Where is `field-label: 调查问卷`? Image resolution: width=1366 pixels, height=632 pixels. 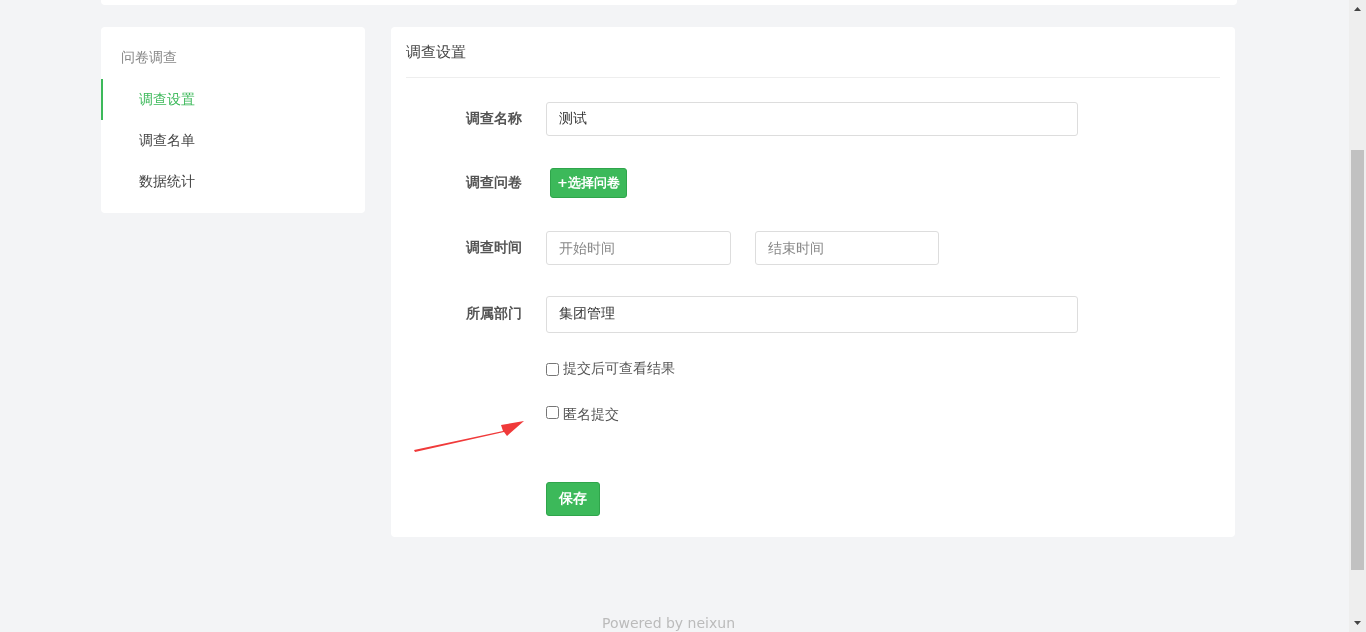
field-label: 调查问卷 is located at coordinates (493, 183).